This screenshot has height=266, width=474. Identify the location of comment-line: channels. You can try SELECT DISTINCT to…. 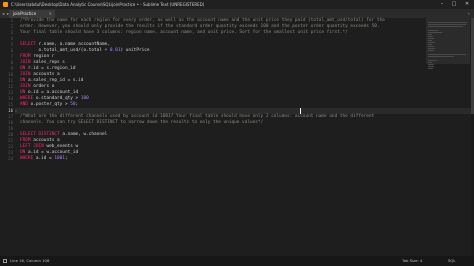
(141, 123).